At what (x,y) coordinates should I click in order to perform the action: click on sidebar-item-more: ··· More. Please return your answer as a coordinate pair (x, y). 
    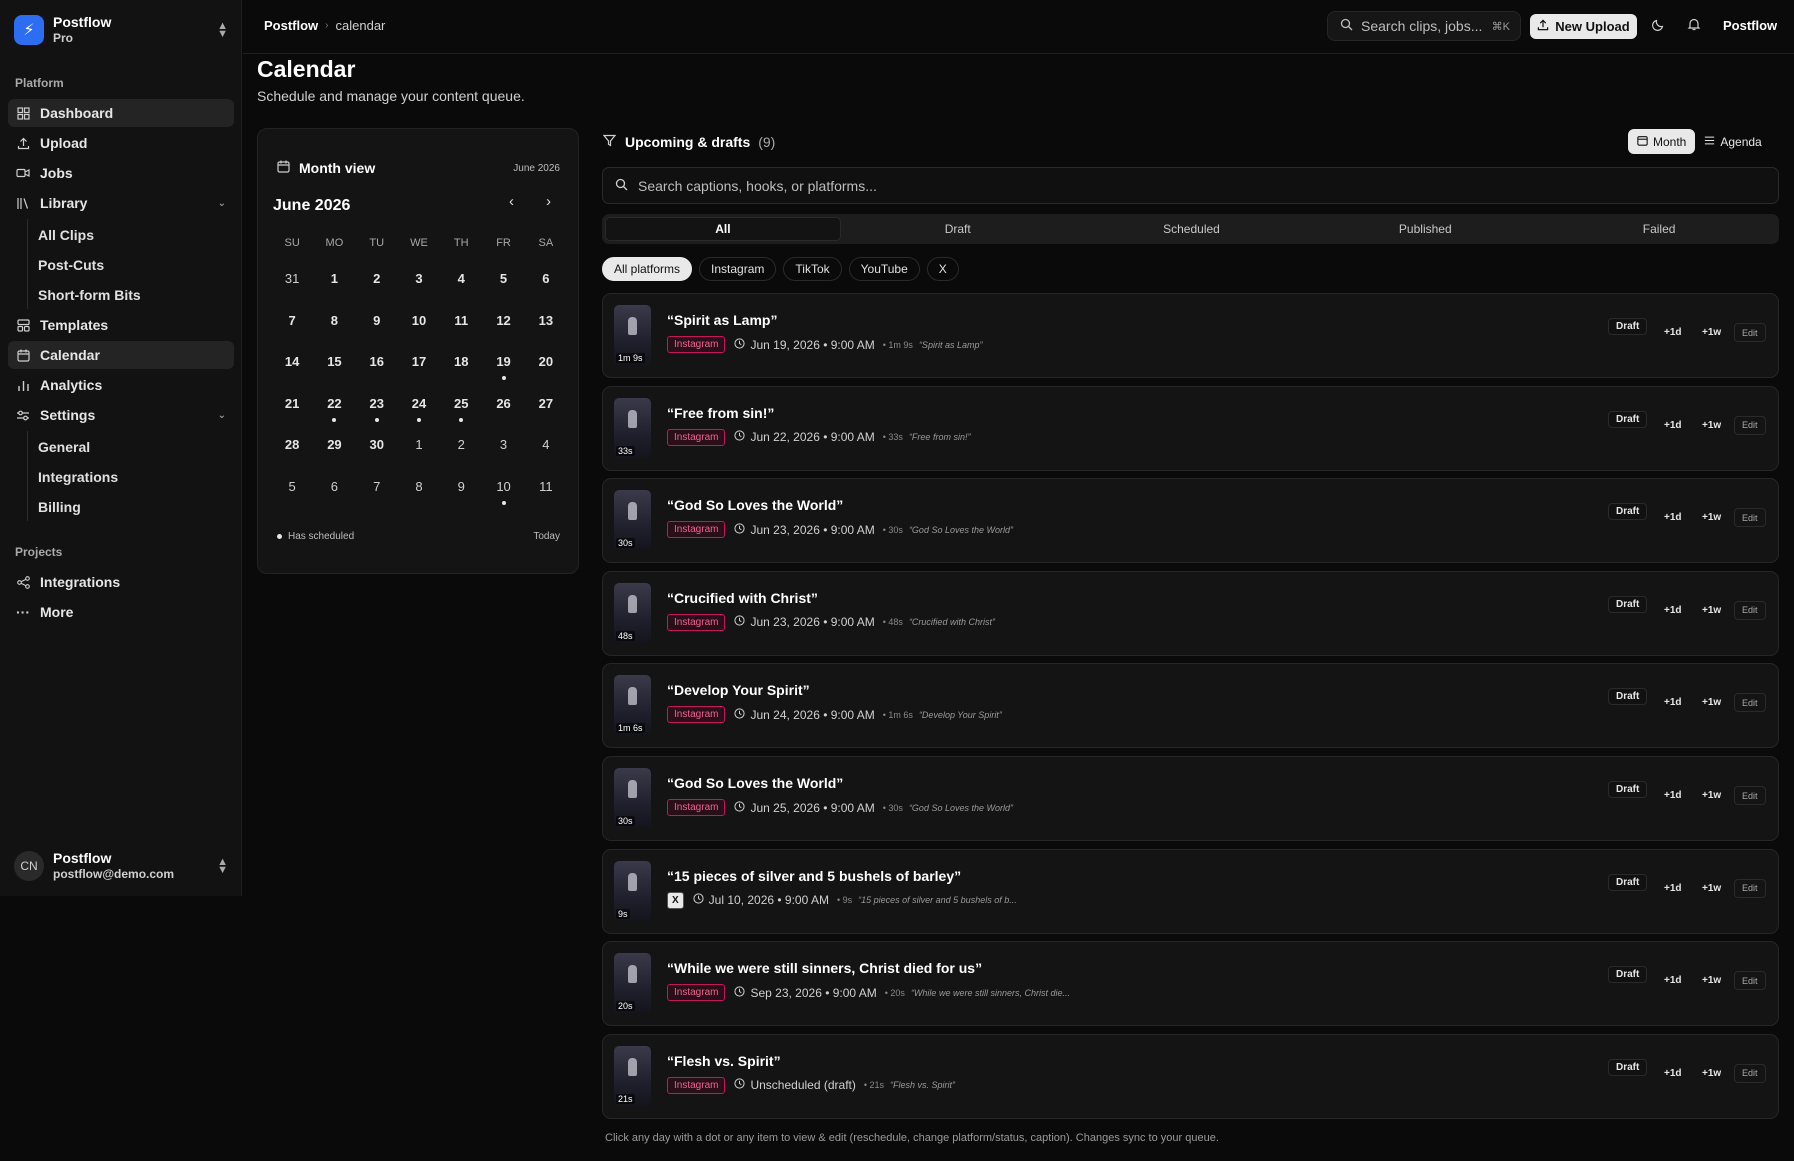
    Looking at the image, I should click on (121, 612).